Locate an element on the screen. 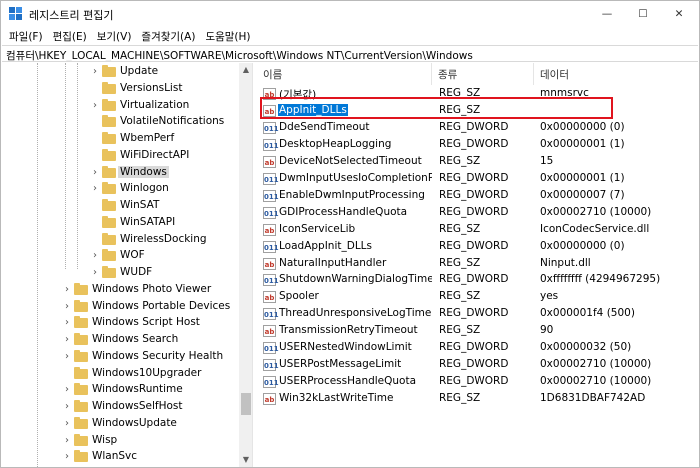 This screenshot has height=468, width=700. tree-item: › Windows Photo Viewer is located at coordinates (120, 290).